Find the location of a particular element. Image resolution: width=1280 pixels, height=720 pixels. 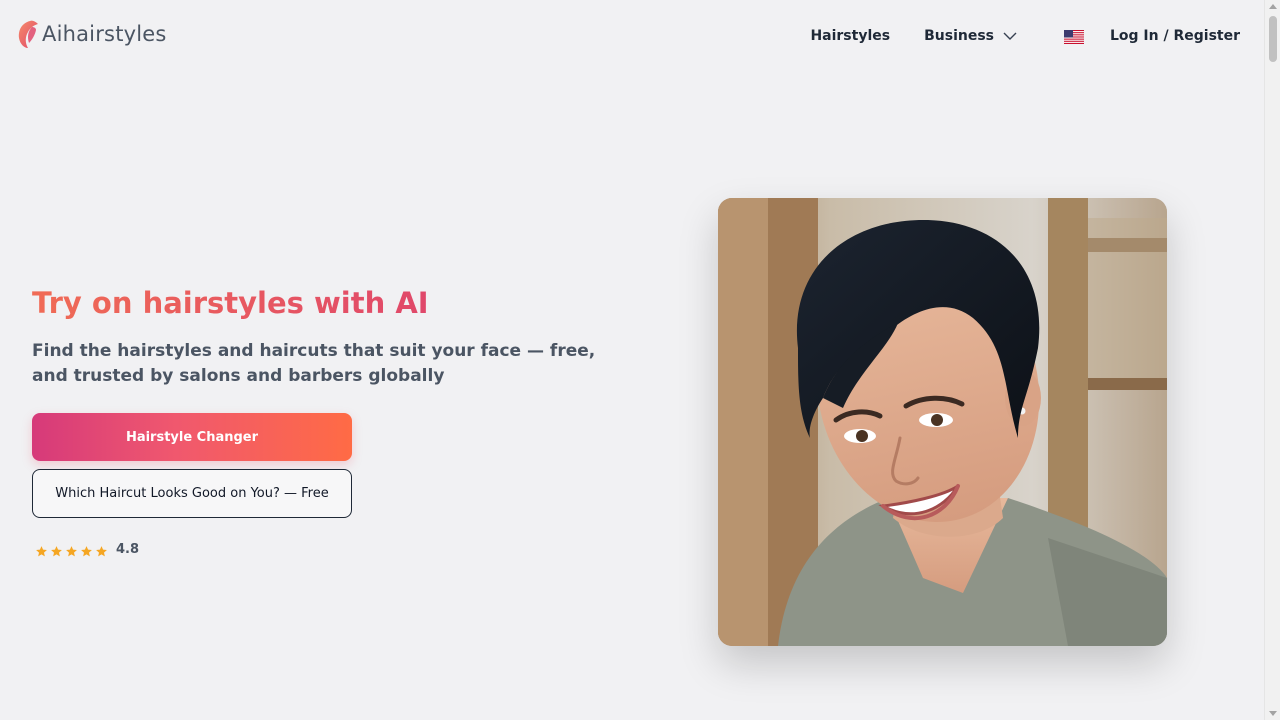

chevron-down-icon is located at coordinates (1010, 36).